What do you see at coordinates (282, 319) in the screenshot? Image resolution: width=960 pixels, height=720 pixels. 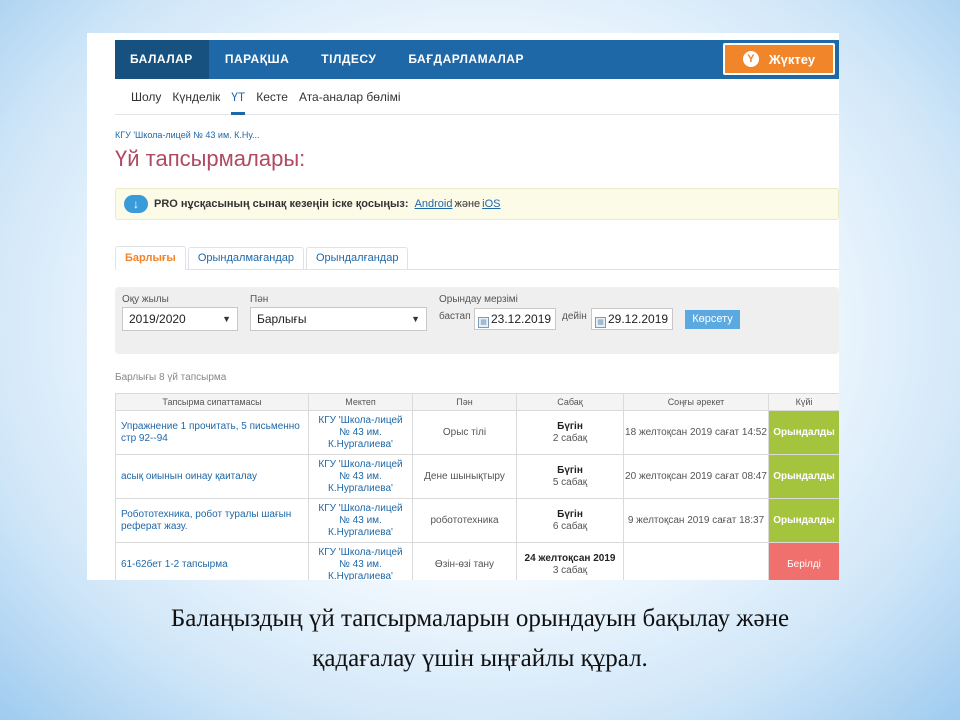 I see `subject-select-value: Барлығы` at bounding box center [282, 319].